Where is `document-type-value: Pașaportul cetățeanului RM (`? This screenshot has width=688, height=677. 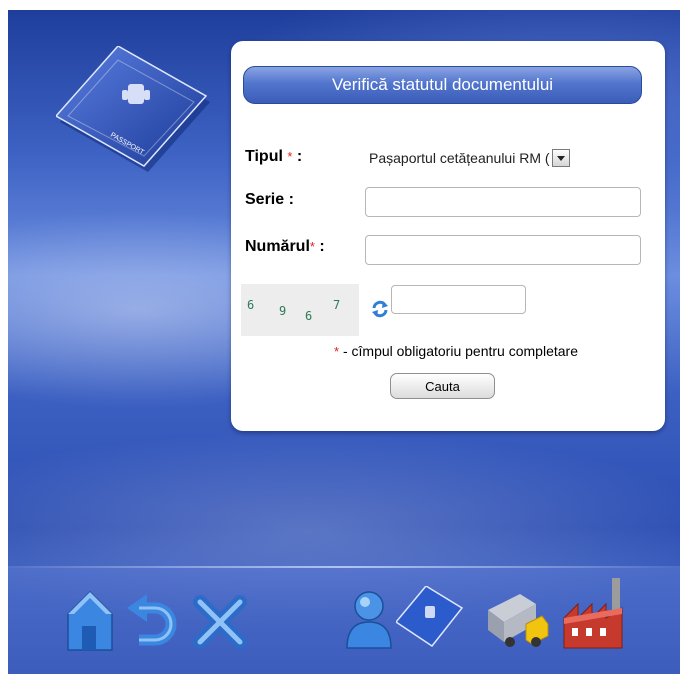
document-type-value: Pașaportul cetățeanului RM ( is located at coordinates (459, 158).